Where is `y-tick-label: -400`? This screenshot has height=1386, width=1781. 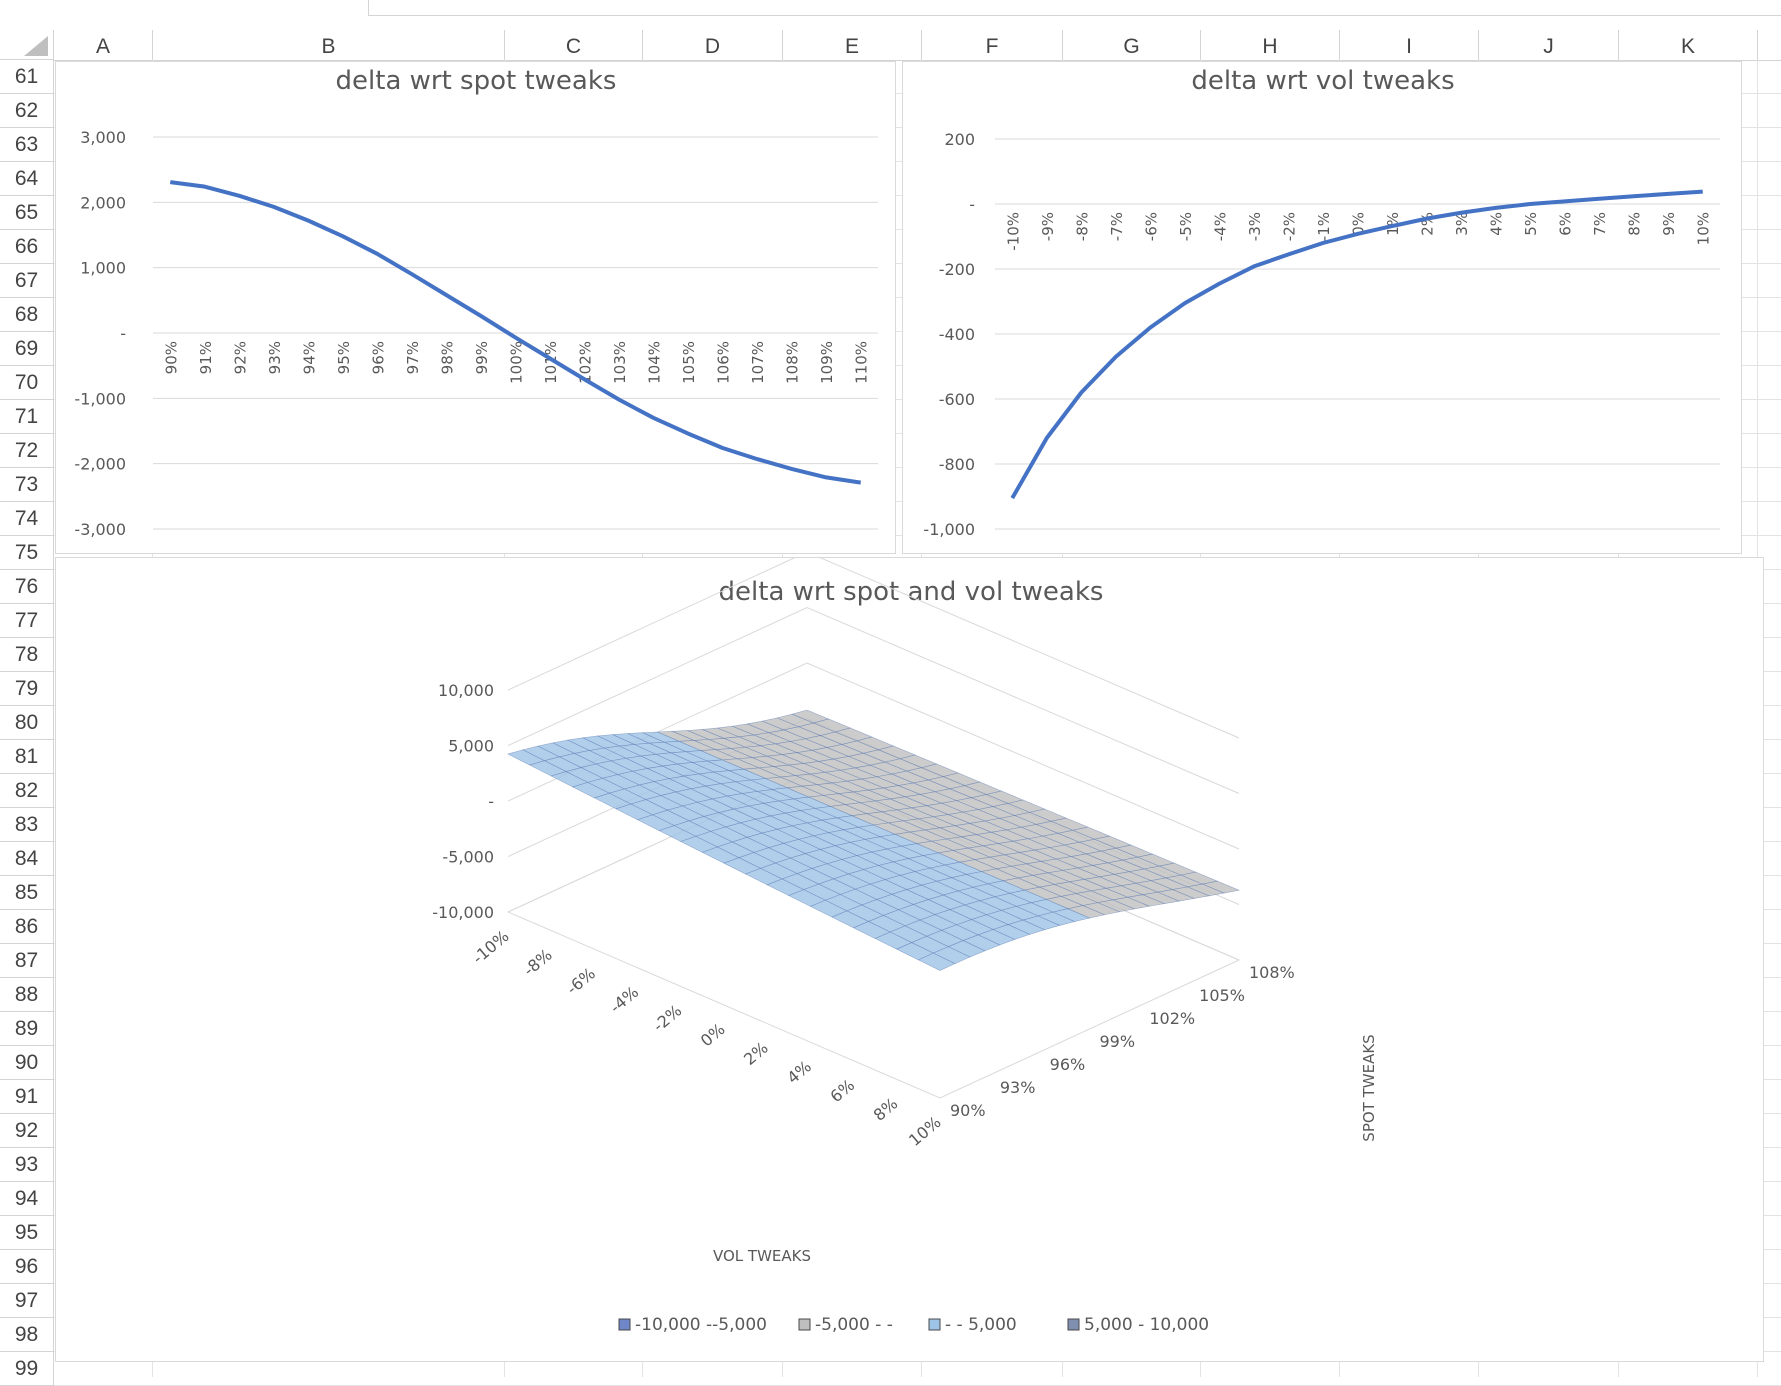
y-tick-label: -400 is located at coordinates (957, 334).